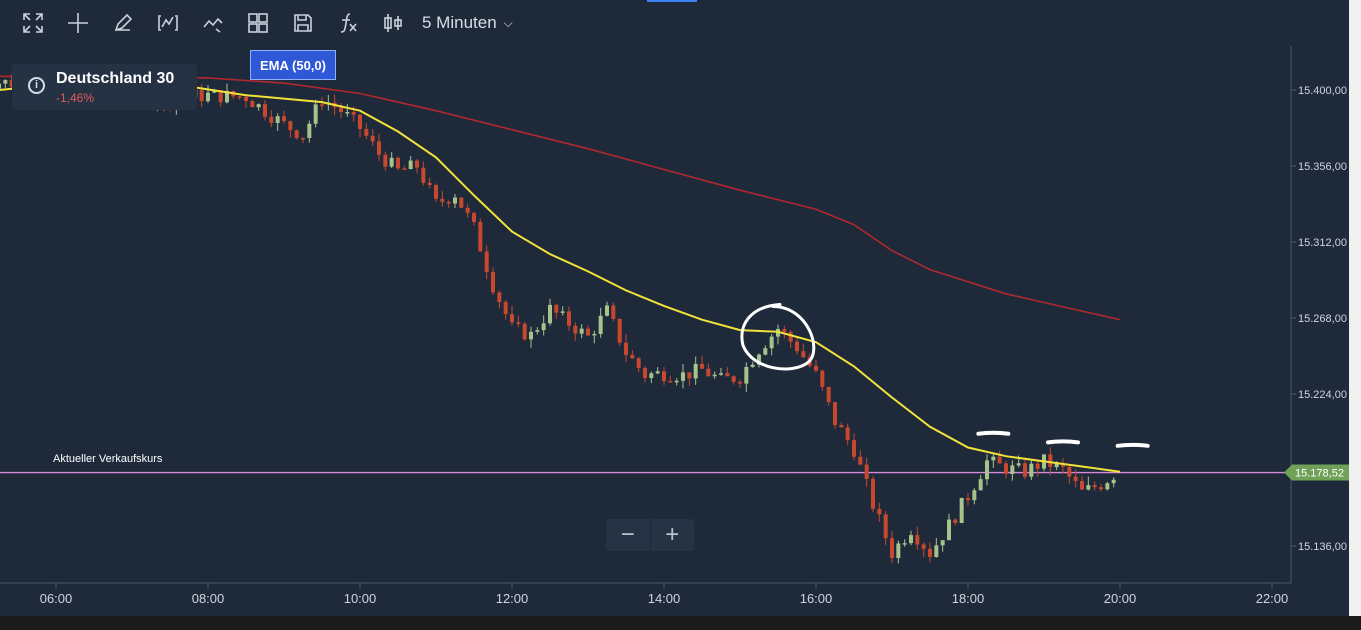 This screenshot has height=630, width=1361. What do you see at coordinates (258, 23) in the screenshot?
I see `layout-icon` at bounding box center [258, 23].